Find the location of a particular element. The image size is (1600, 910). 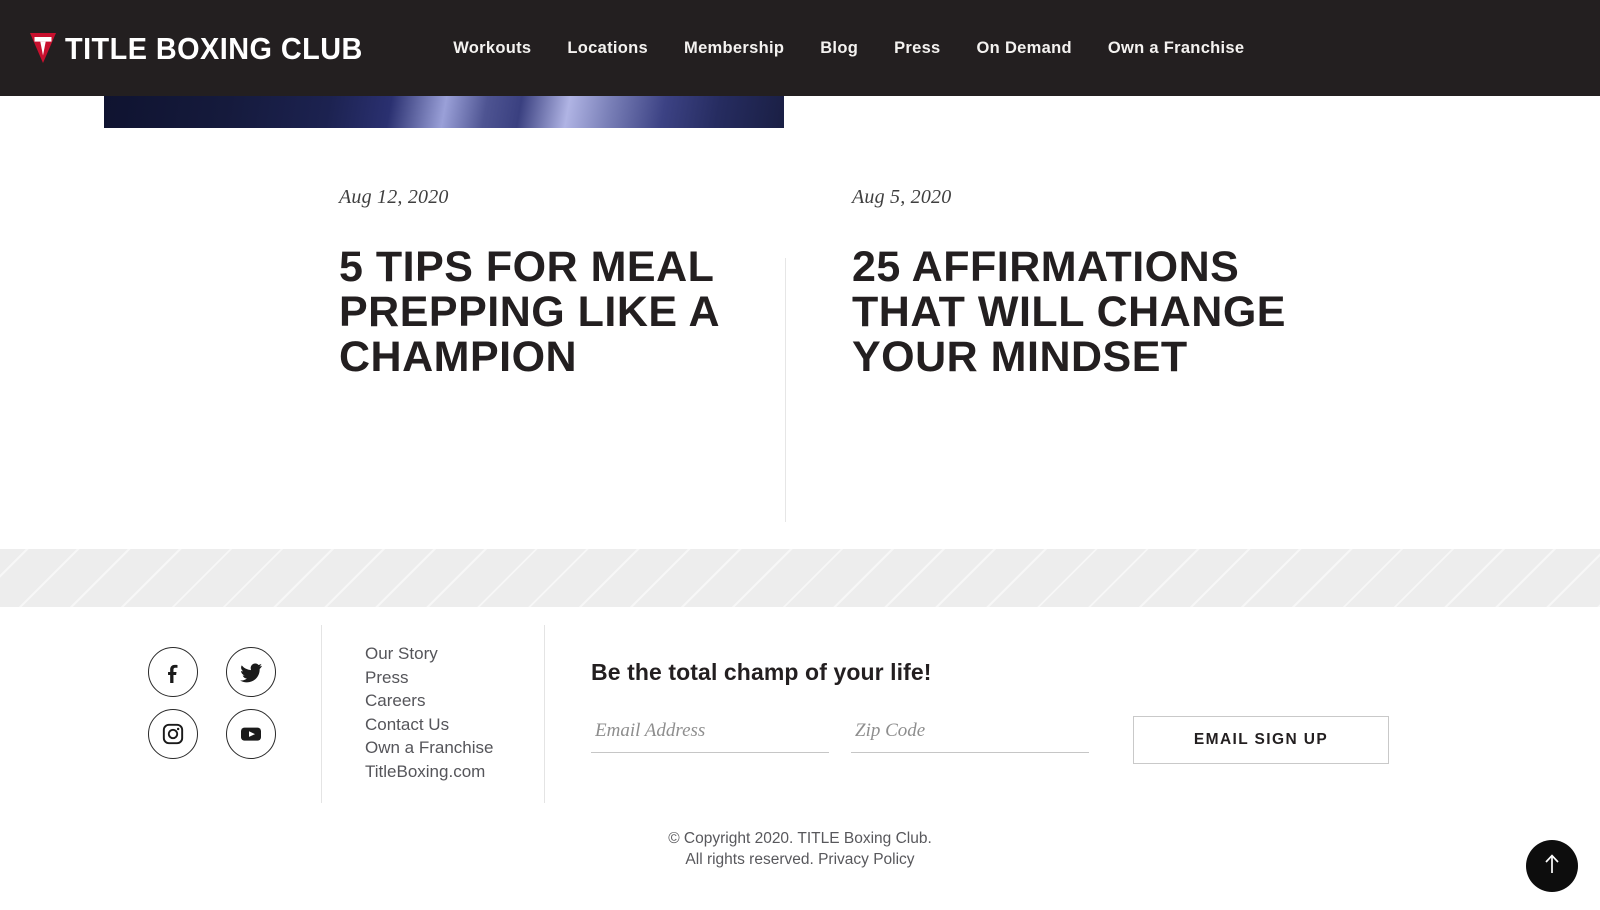

nav-item-locations: Locations is located at coordinates (607, 48).